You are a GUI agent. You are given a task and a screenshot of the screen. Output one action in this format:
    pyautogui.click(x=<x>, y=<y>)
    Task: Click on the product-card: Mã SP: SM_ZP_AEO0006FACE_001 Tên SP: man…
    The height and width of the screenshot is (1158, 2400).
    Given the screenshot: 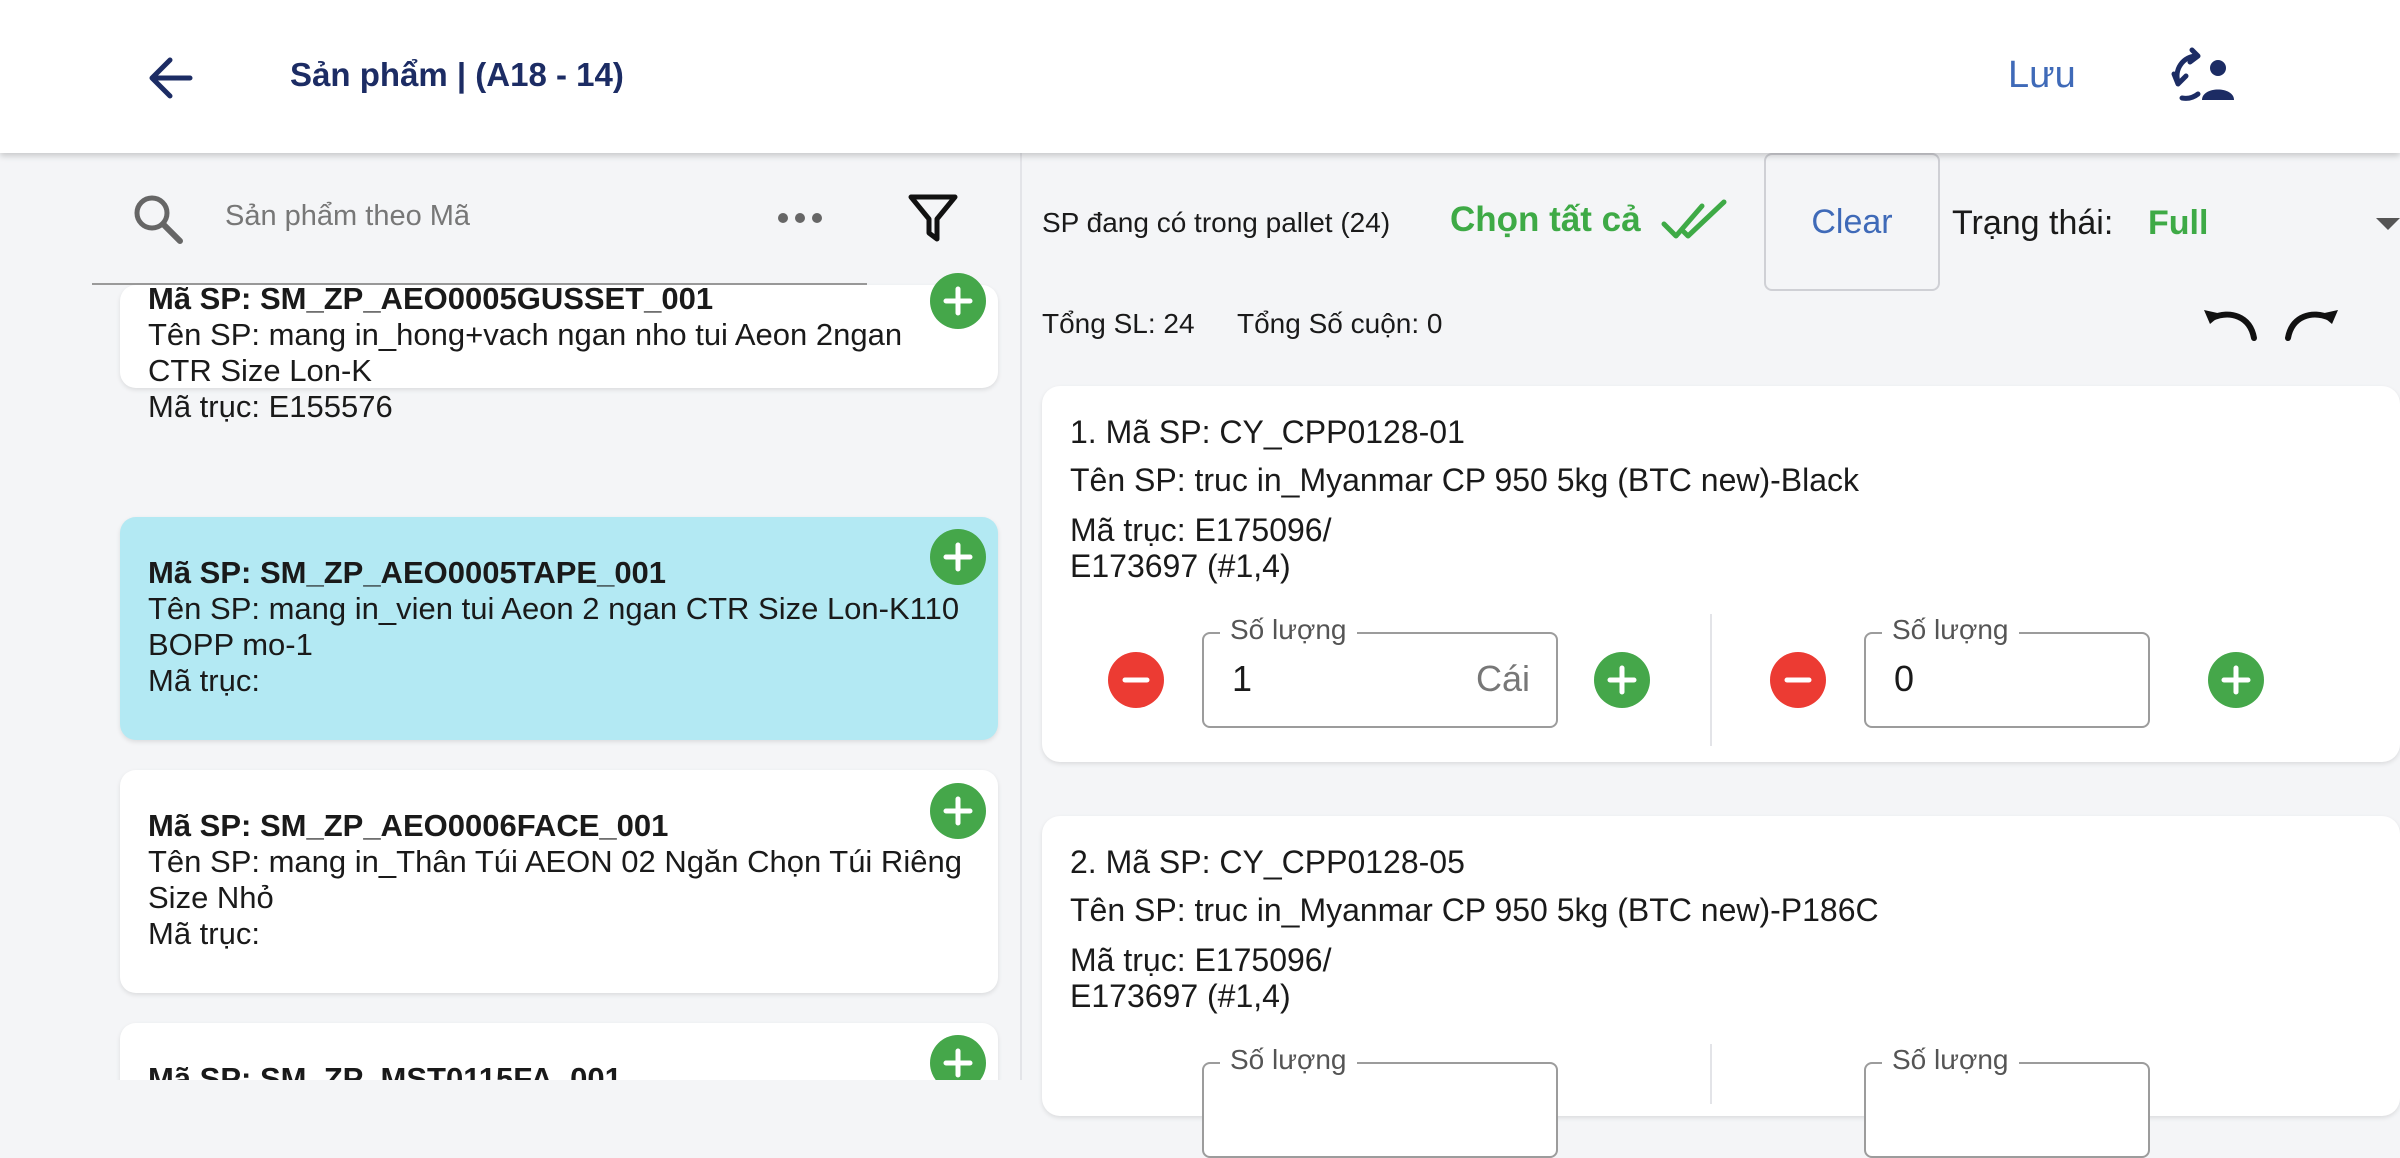 What is the action you would take?
    pyautogui.click(x=559, y=881)
    